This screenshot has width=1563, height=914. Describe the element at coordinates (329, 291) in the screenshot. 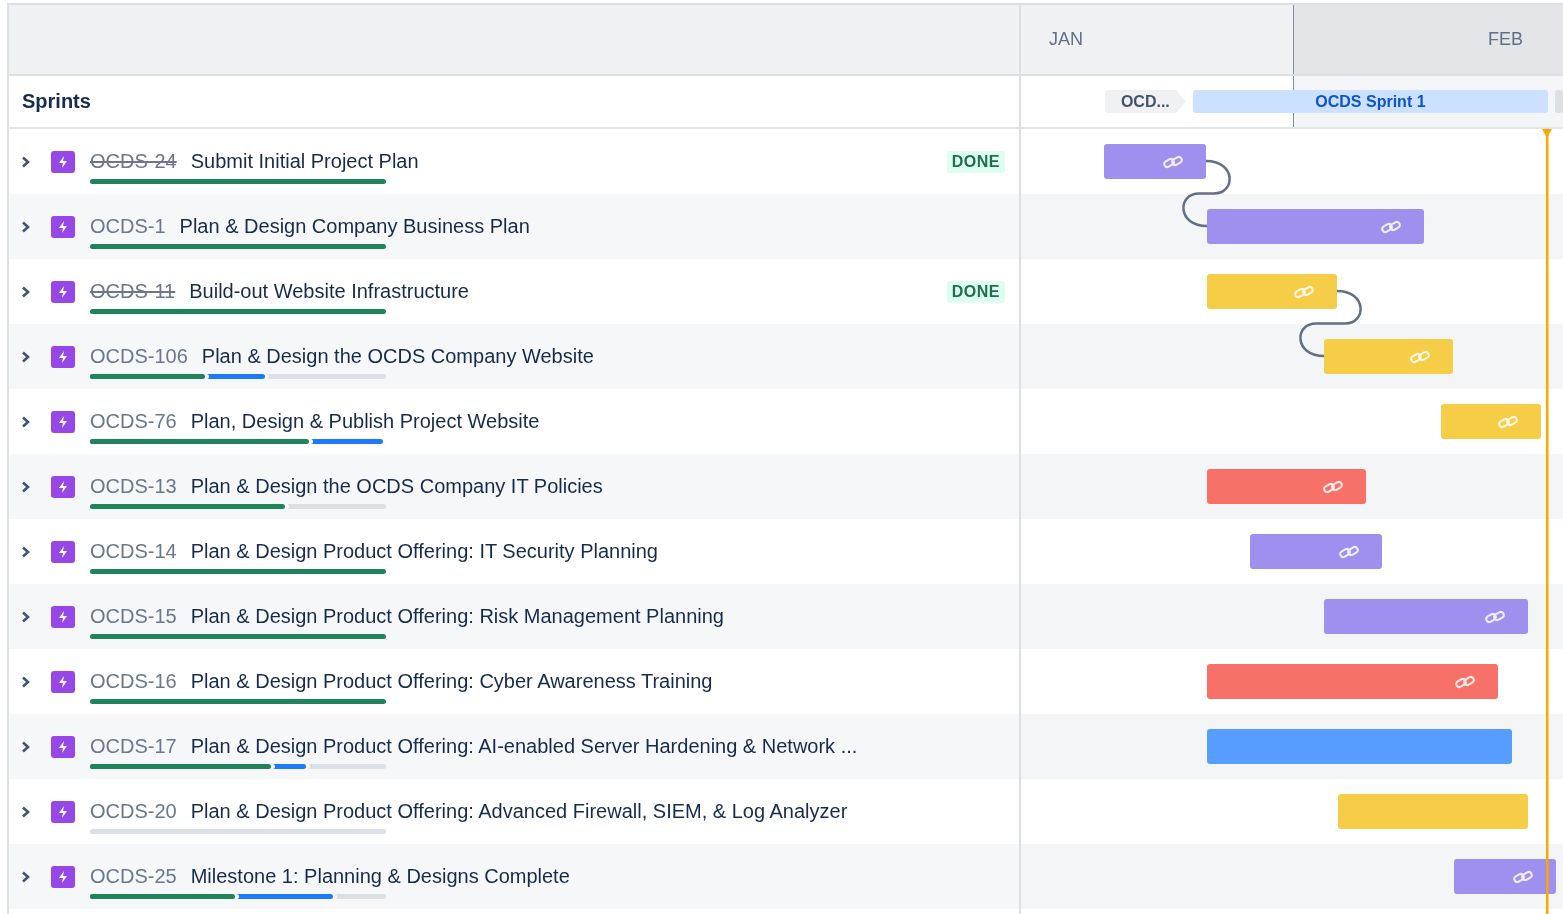

I see `issue-title: Build-out Website Infrastructure` at that location.